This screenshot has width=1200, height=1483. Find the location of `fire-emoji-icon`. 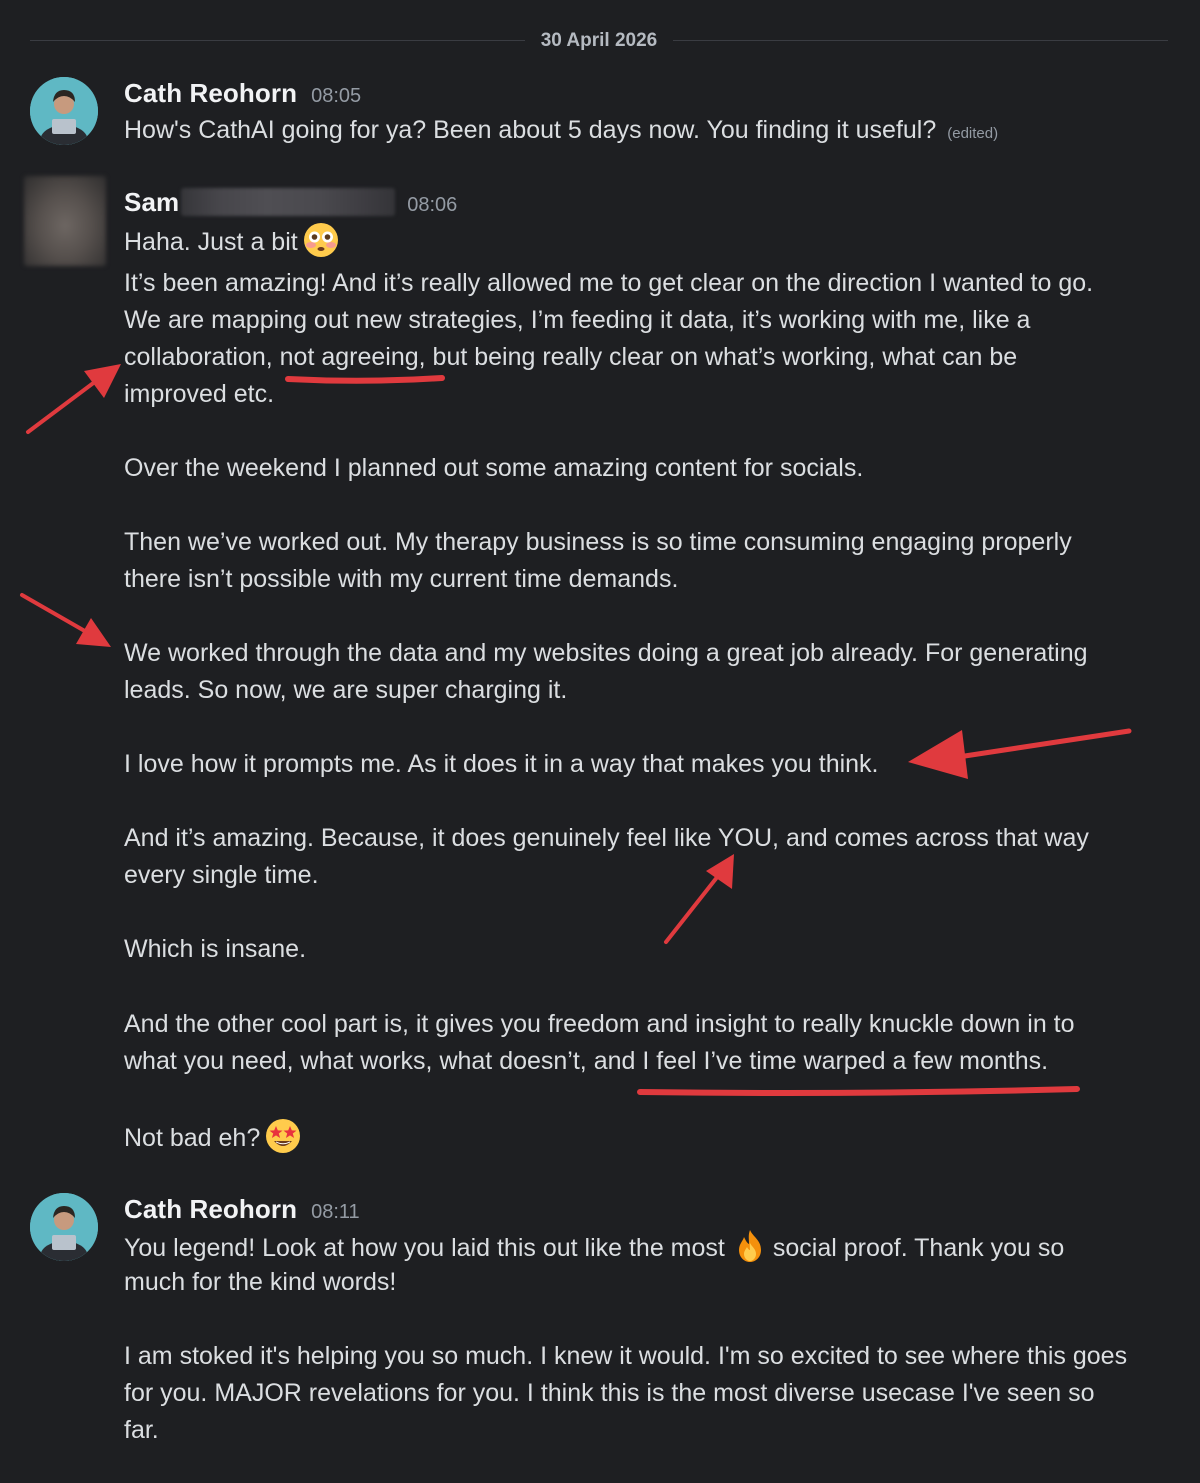

fire-emoji-icon is located at coordinates (750, 1246).